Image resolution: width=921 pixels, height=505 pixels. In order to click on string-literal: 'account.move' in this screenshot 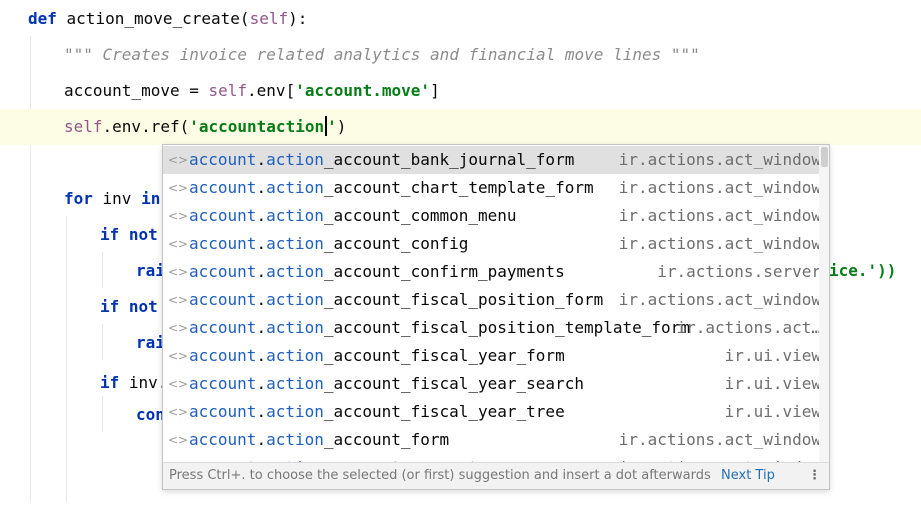, I will do `click(363, 90)`.